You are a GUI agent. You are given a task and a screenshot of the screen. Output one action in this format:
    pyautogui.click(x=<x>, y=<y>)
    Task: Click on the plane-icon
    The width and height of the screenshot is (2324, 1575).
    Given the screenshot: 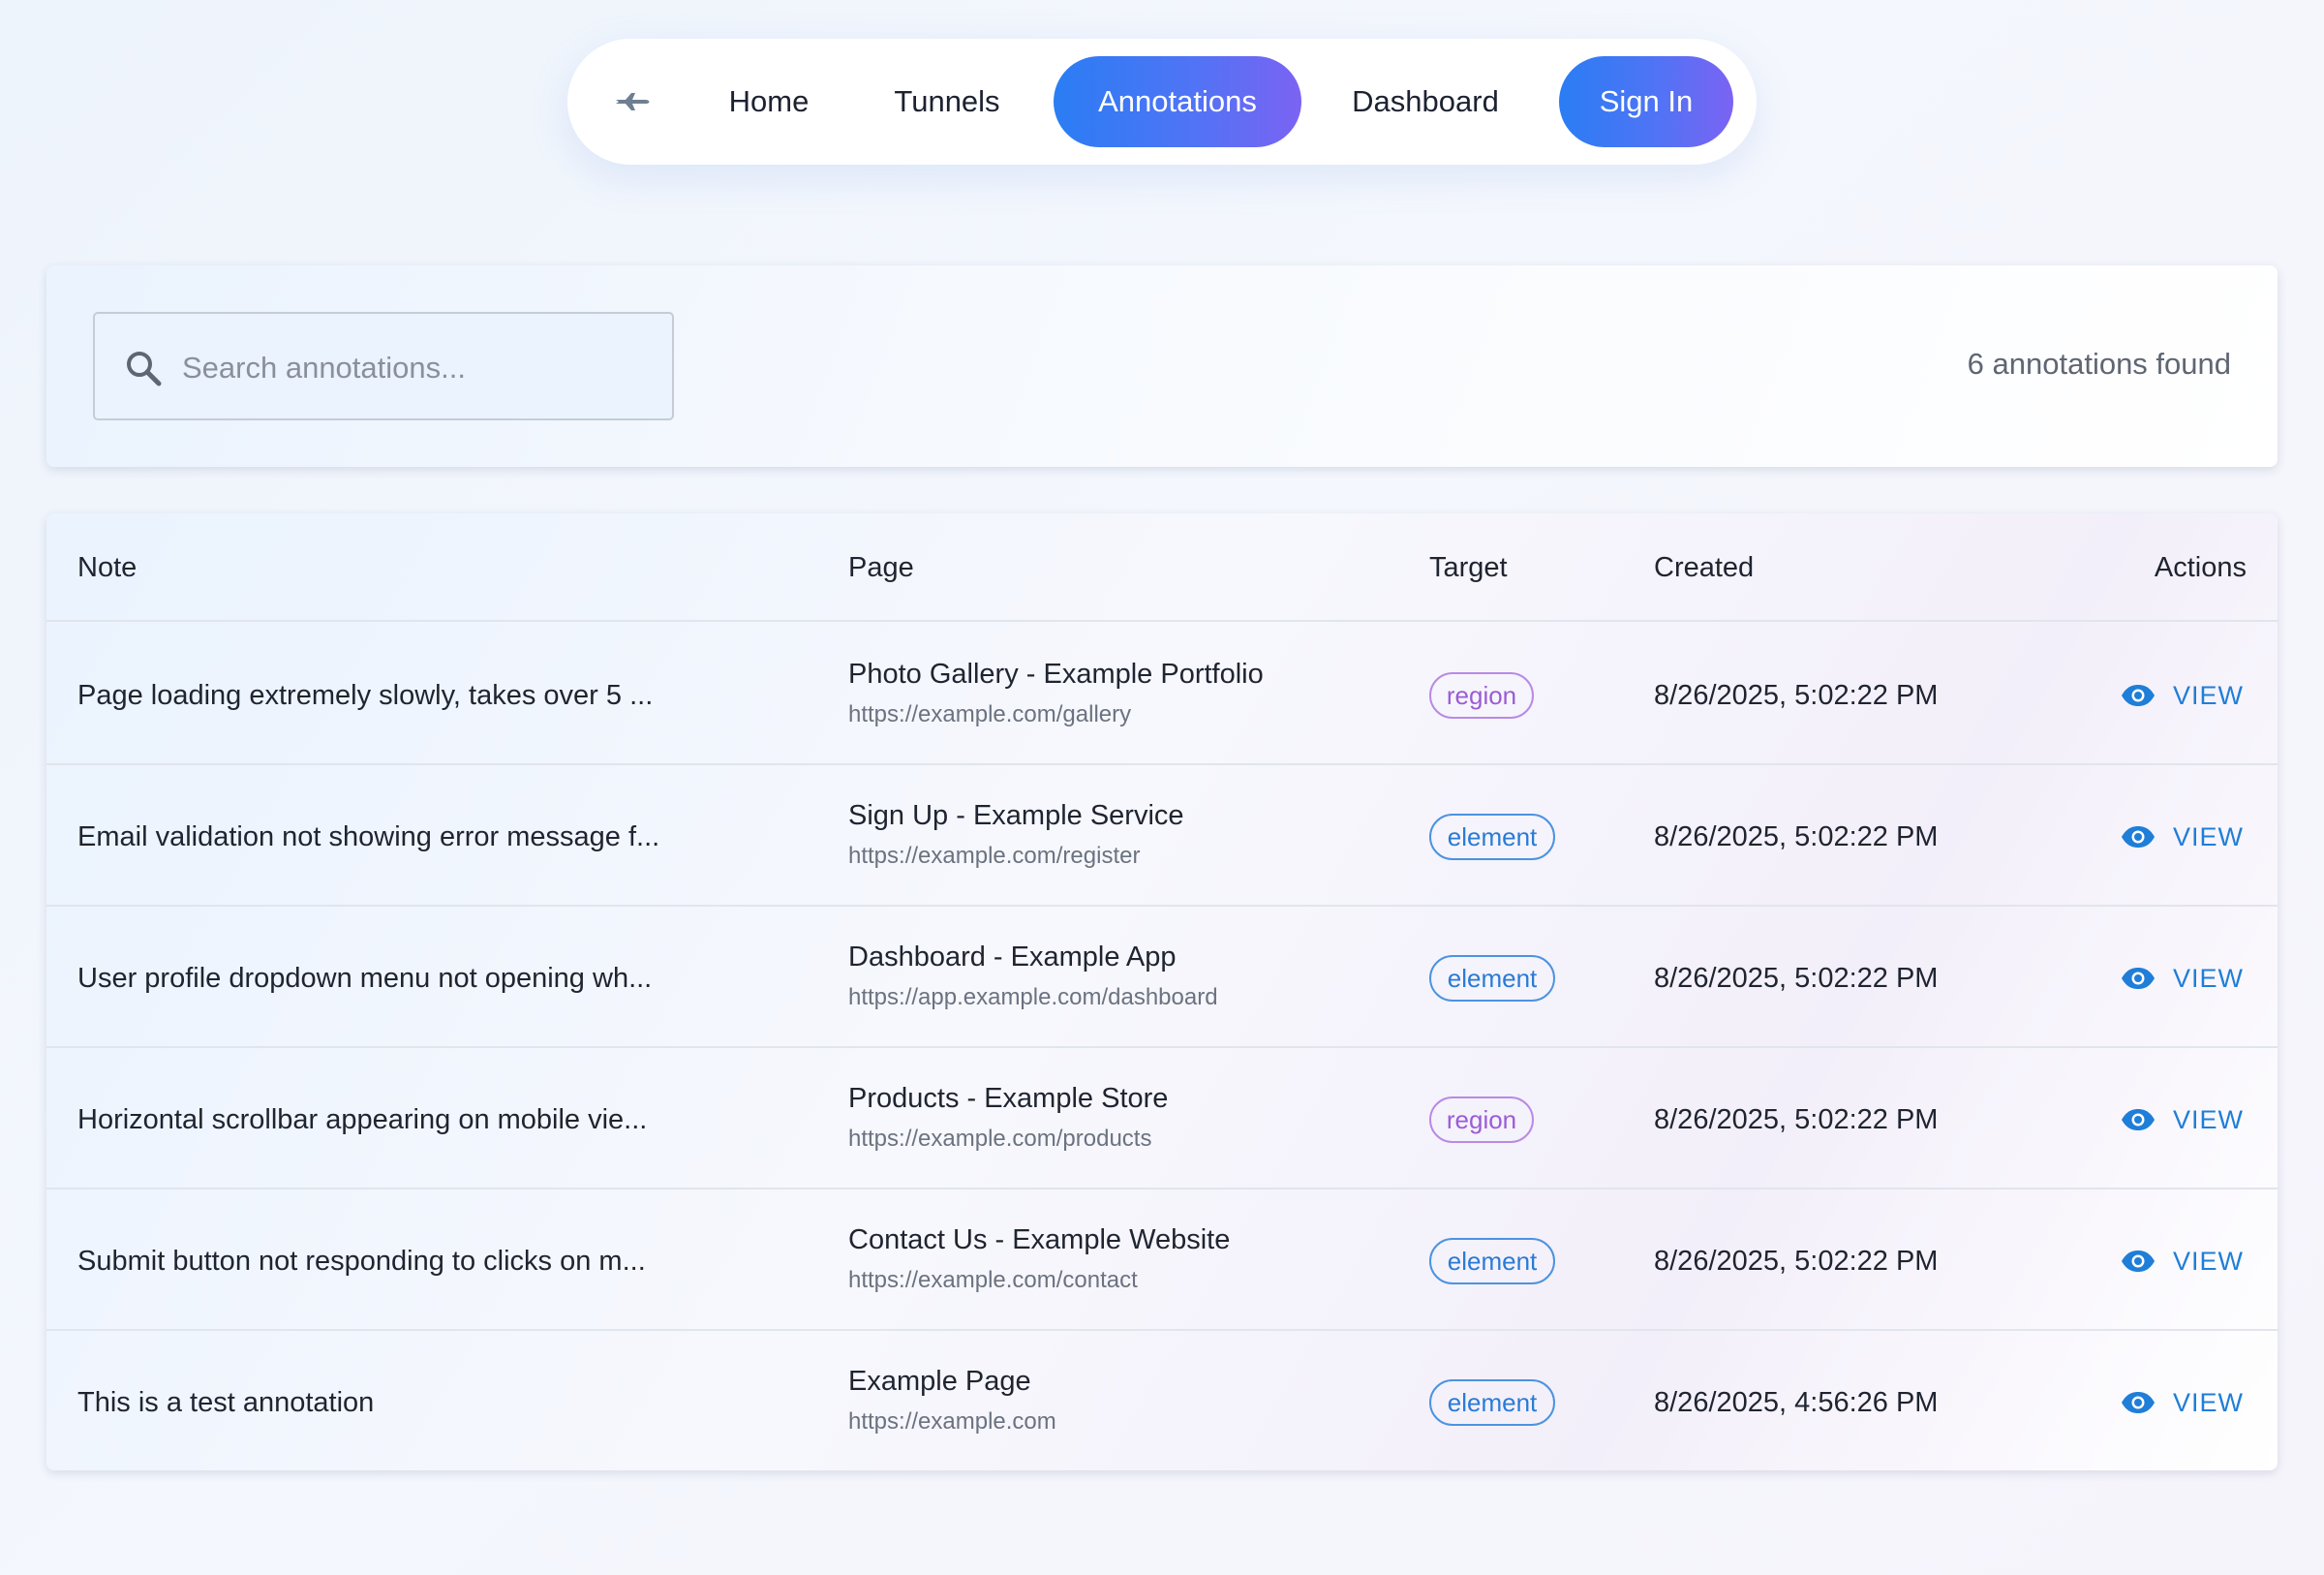 What is the action you would take?
    pyautogui.click(x=633, y=101)
    